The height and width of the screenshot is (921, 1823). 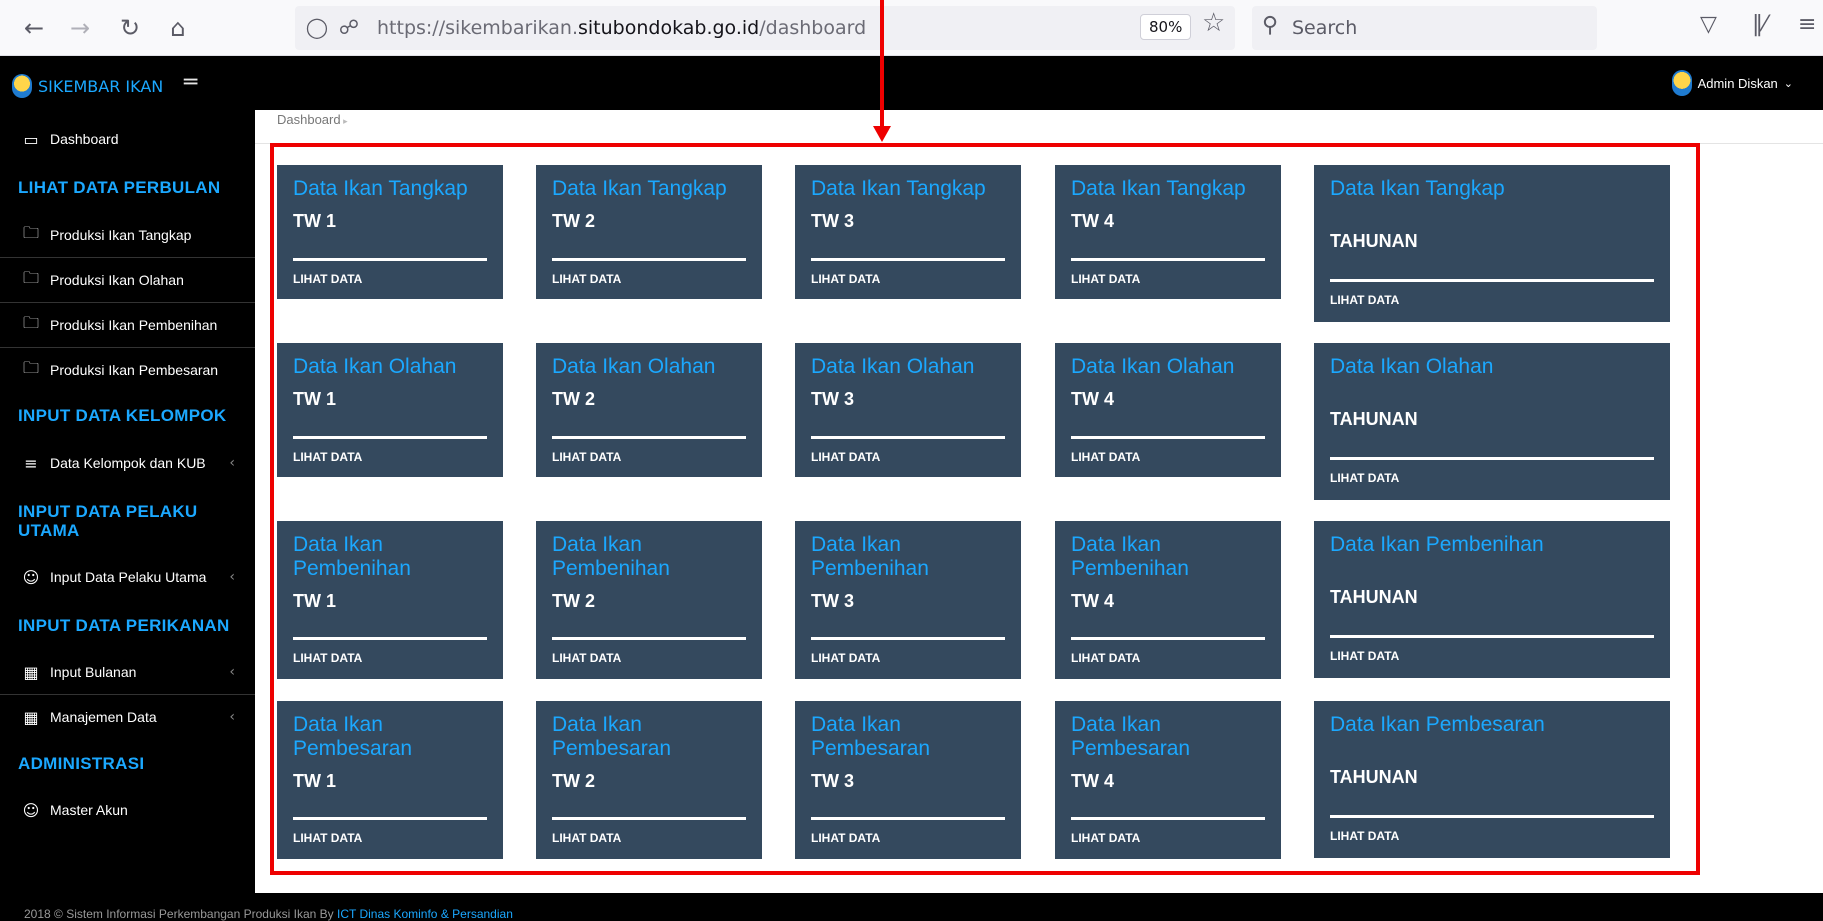 What do you see at coordinates (1213, 23) in the screenshot?
I see `bookmark-star-icon: ☆` at bounding box center [1213, 23].